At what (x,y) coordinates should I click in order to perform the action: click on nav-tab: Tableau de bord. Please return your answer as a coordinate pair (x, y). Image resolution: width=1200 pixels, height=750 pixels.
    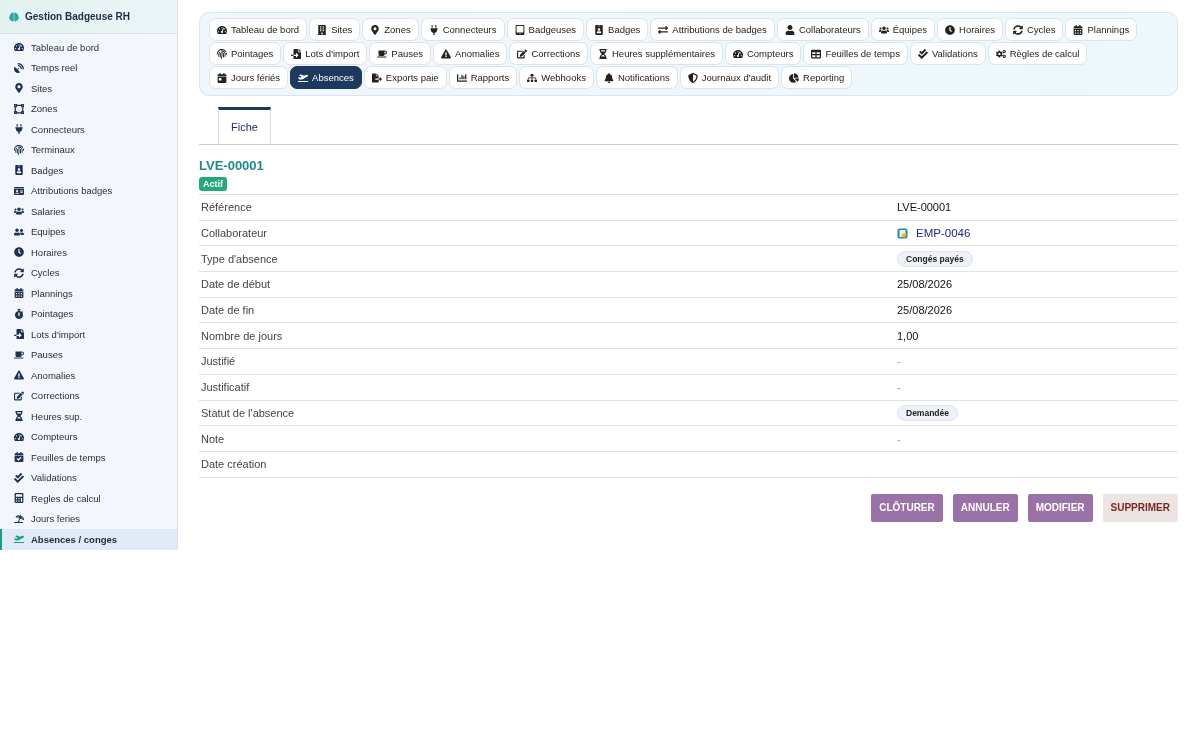
    Looking at the image, I should click on (258, 29).